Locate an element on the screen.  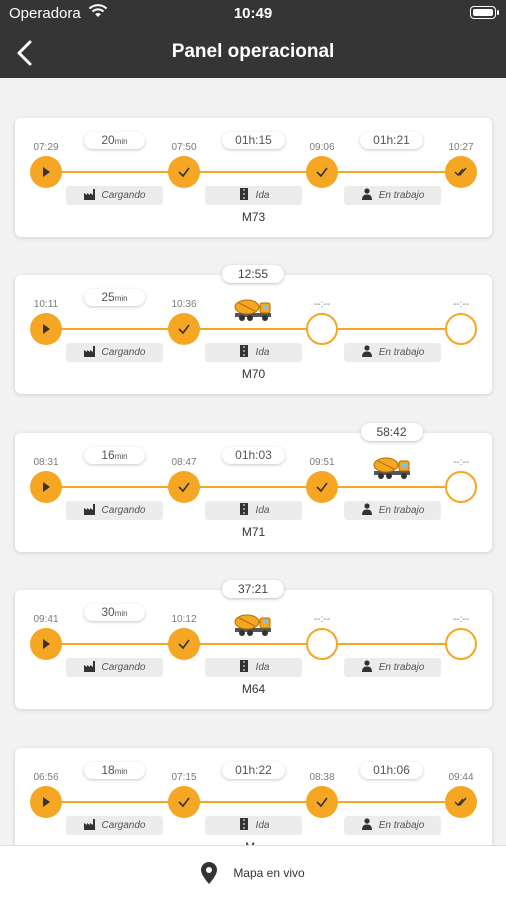
timestamp: 07:50 is located at coordinates (184, 147).